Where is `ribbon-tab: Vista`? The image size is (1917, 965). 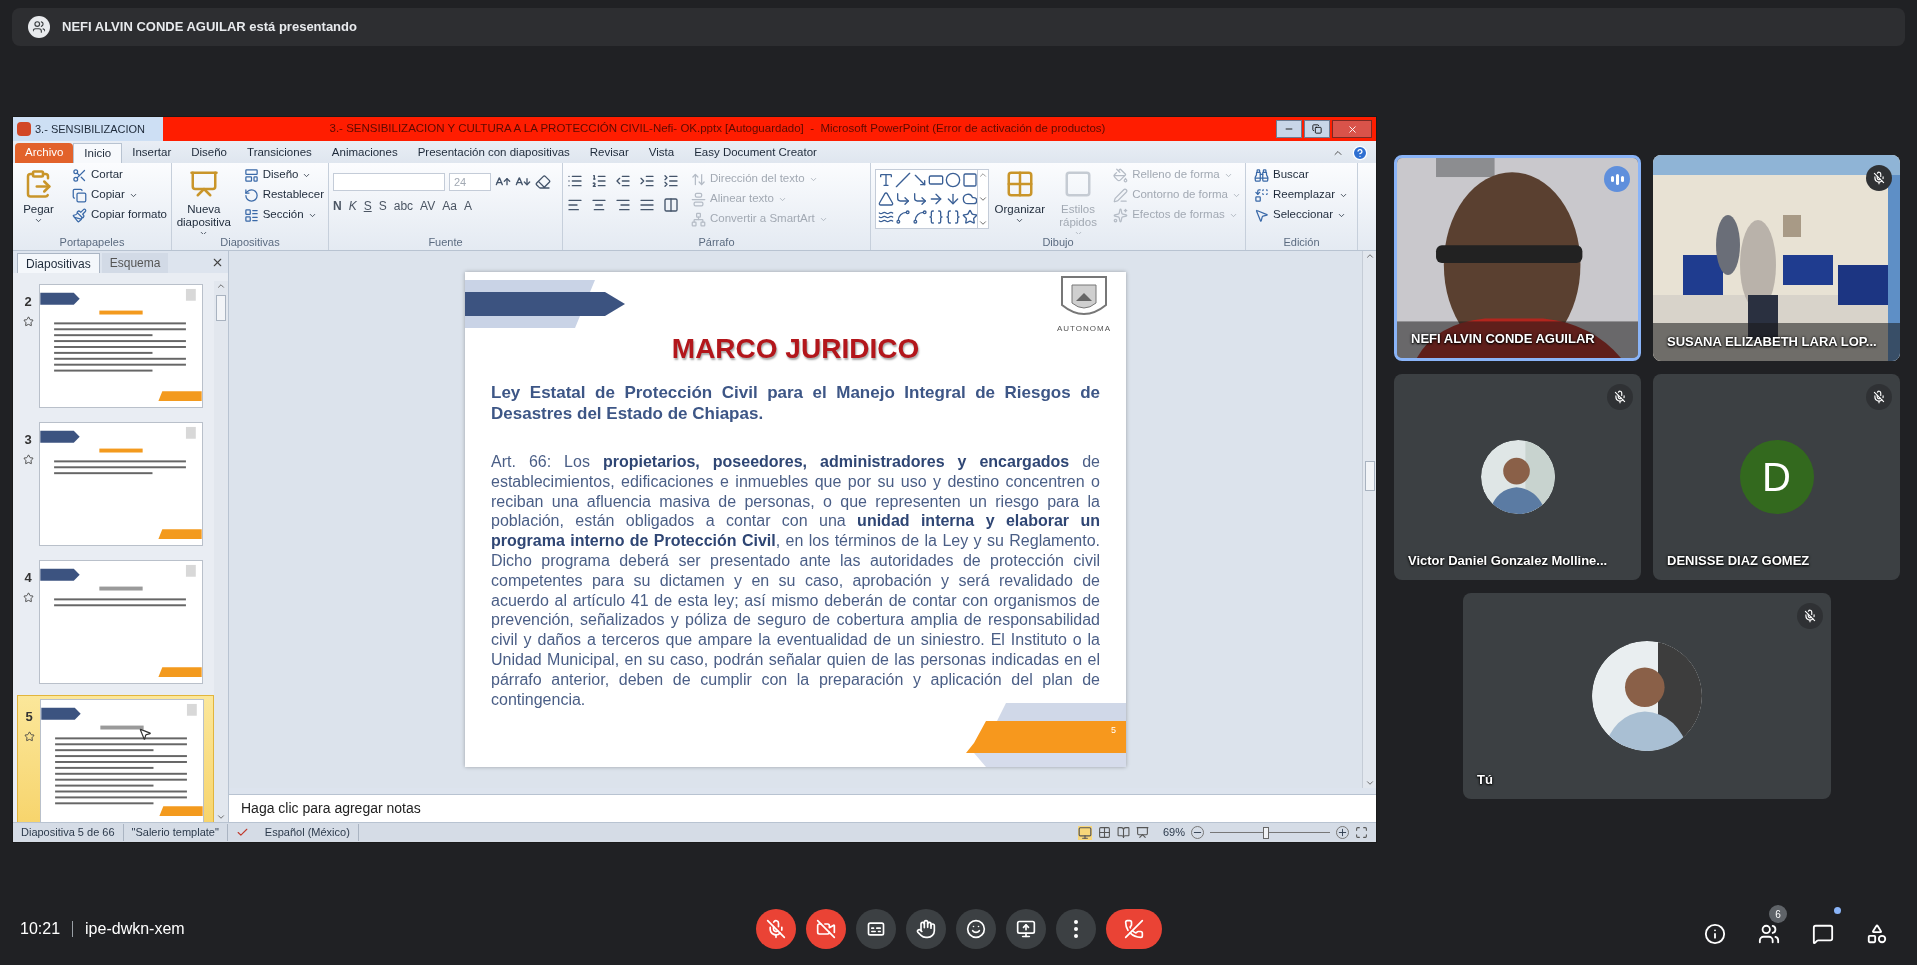 ribbon-tab: Vista is located at coordinates (661, 153).